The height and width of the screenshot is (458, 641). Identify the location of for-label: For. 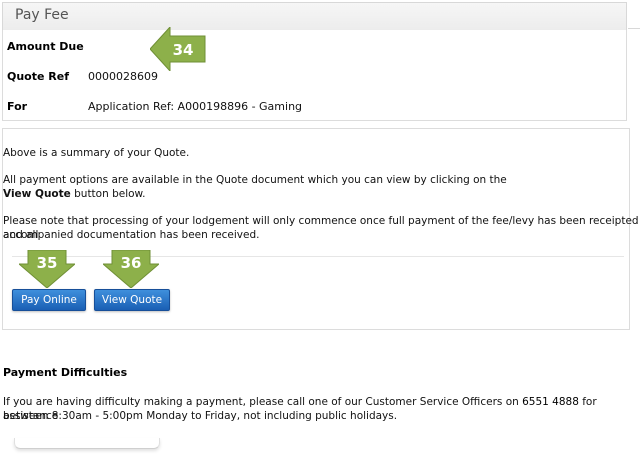
(17, 106).